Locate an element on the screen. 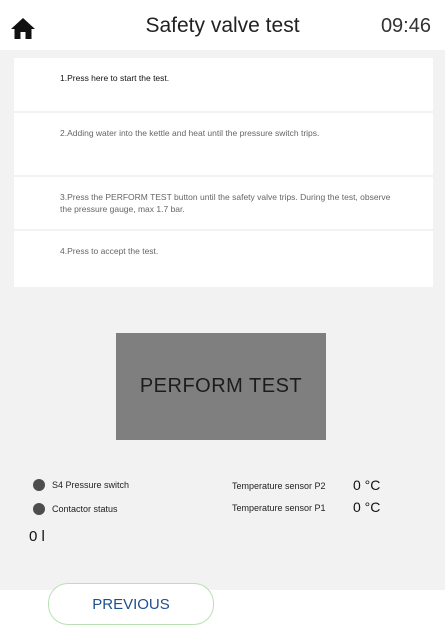  level-readout: 0 l is located at coordinates (37, 536).